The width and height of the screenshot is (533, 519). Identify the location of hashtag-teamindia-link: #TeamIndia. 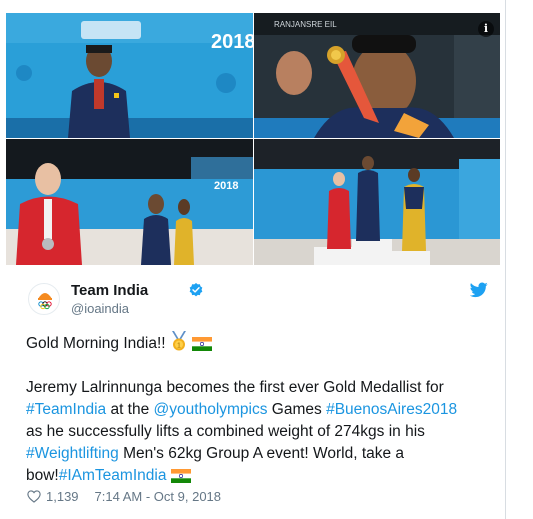
(66, 409).